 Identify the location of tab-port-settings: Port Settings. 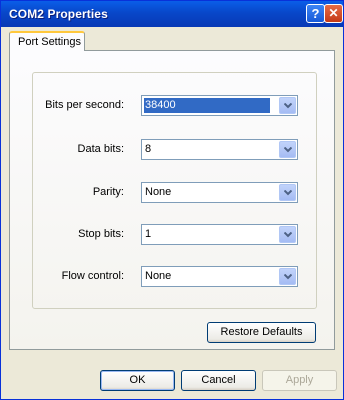
(47, 41).